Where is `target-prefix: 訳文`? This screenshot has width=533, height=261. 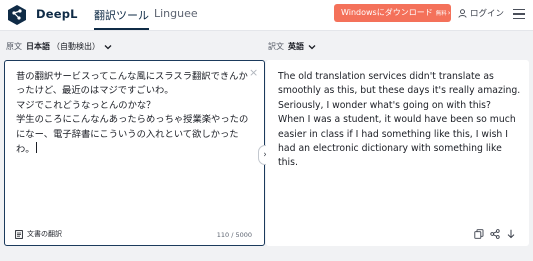
target-prefix: 訳文 is located at coordinates (276, 46).